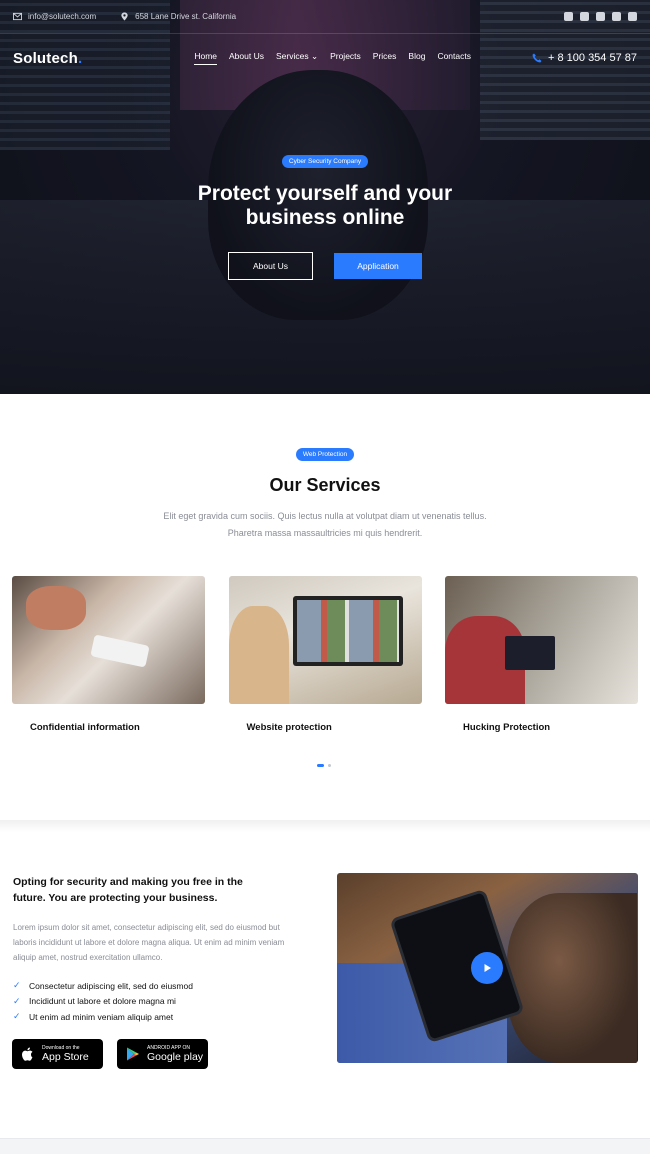  I want to click on site-logo: Solutech., so click(47, 58).